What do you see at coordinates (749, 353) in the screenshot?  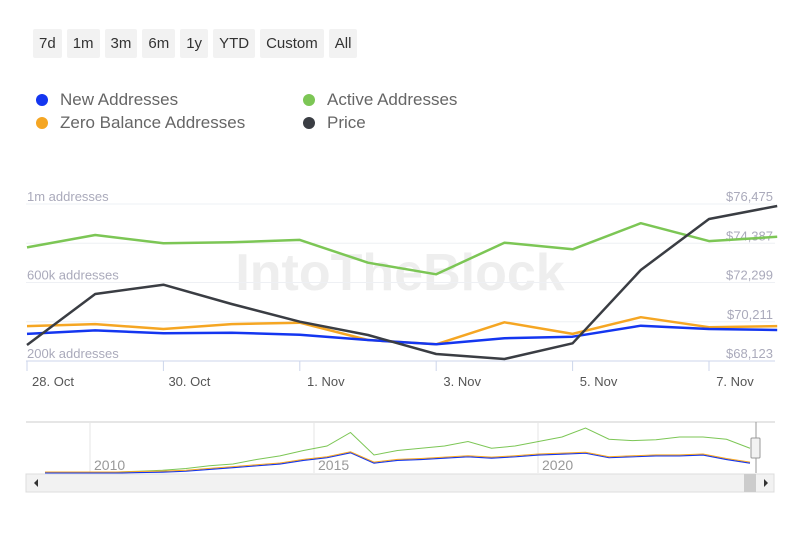 I see `right-axis-label: $68,123` at bounding box center [749, 353].